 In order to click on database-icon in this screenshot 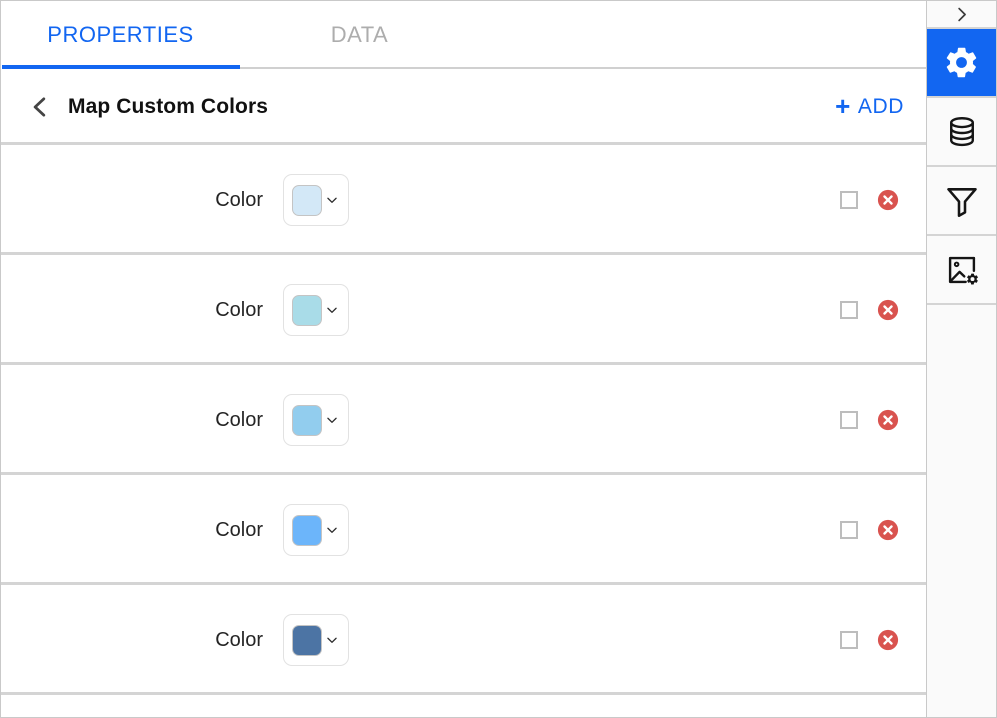, I will do `click(961, 131)`.